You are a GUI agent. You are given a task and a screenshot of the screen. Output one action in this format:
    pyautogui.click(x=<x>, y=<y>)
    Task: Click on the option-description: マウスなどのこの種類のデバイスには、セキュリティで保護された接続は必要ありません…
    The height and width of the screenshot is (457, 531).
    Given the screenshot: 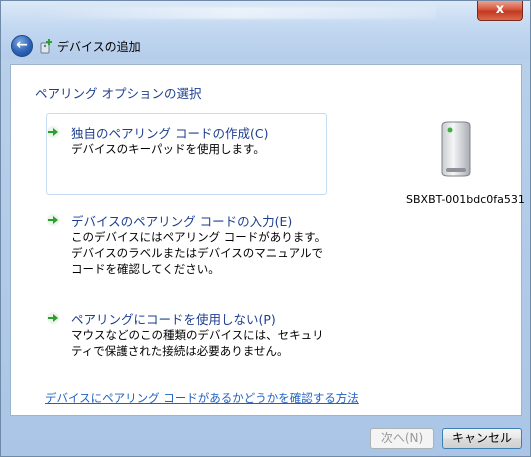 What is the action you would take?
    pyautogui.click(x=197, y=343)
    